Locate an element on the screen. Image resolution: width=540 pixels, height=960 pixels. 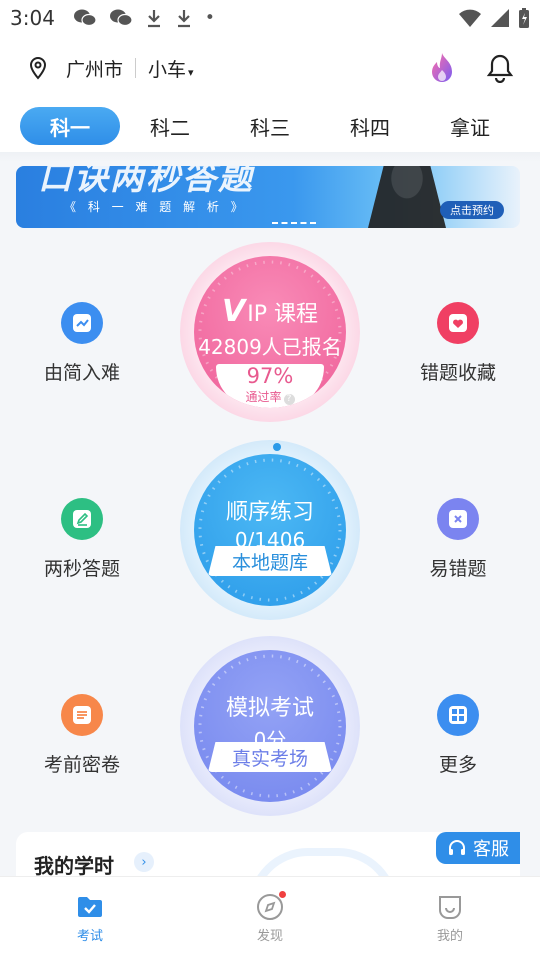
heart-card-icon is located at coordinates (458, 323).